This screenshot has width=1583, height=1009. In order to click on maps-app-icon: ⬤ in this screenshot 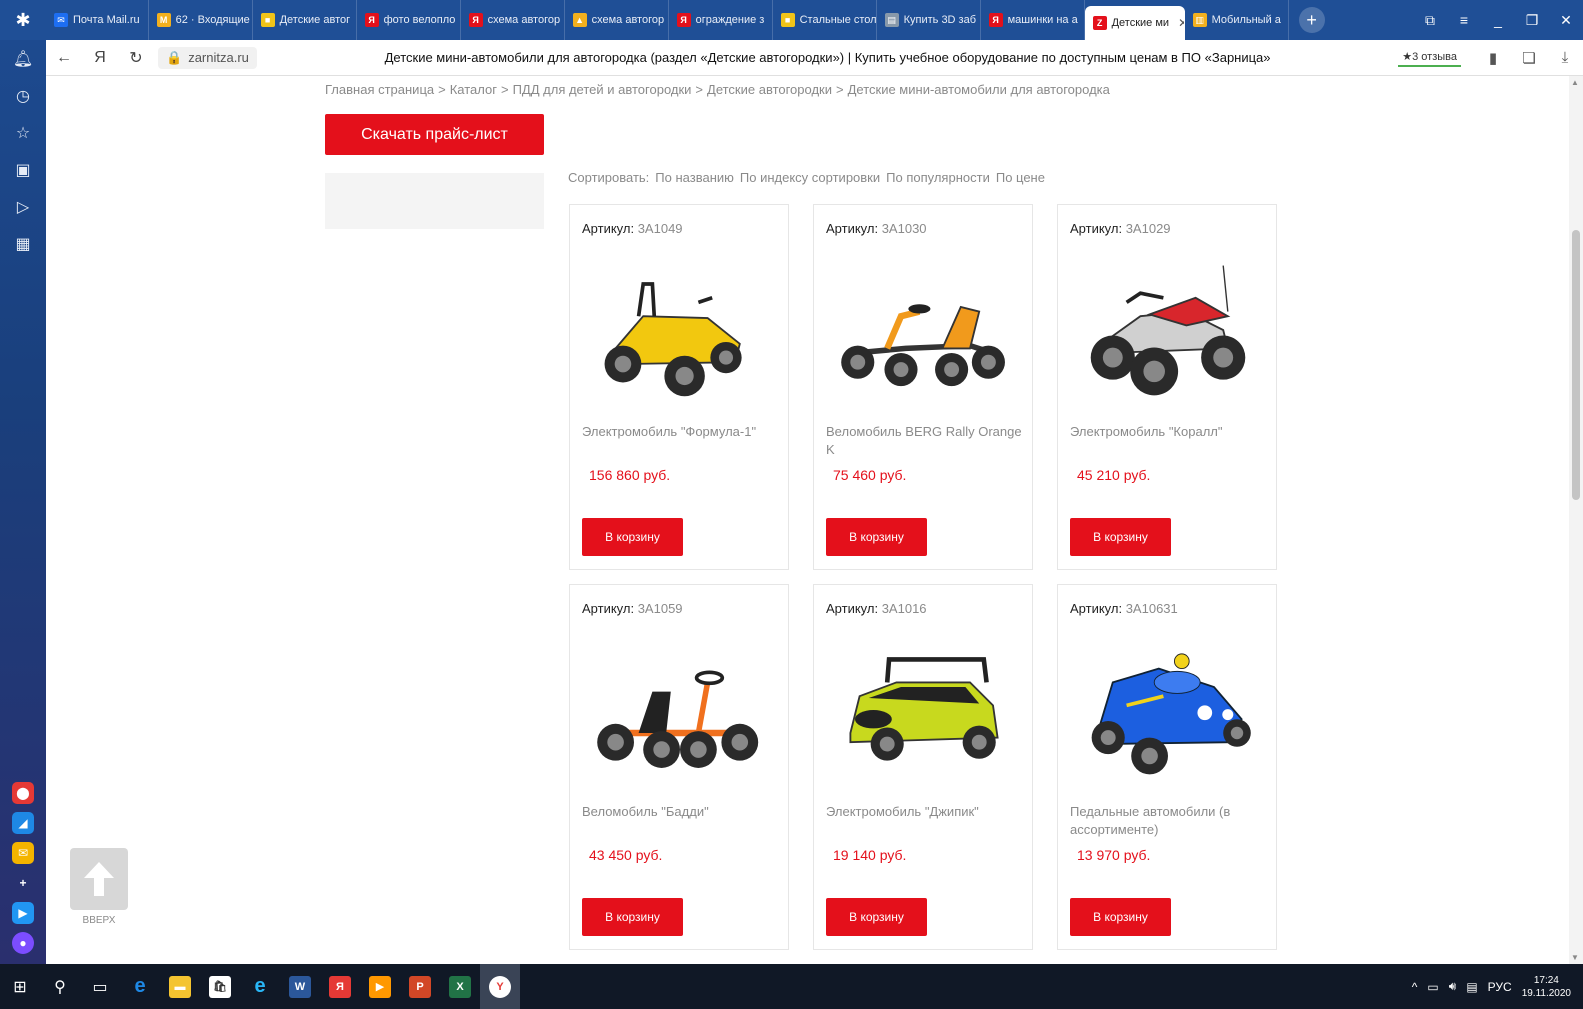, I will do `click(23, 793)`.